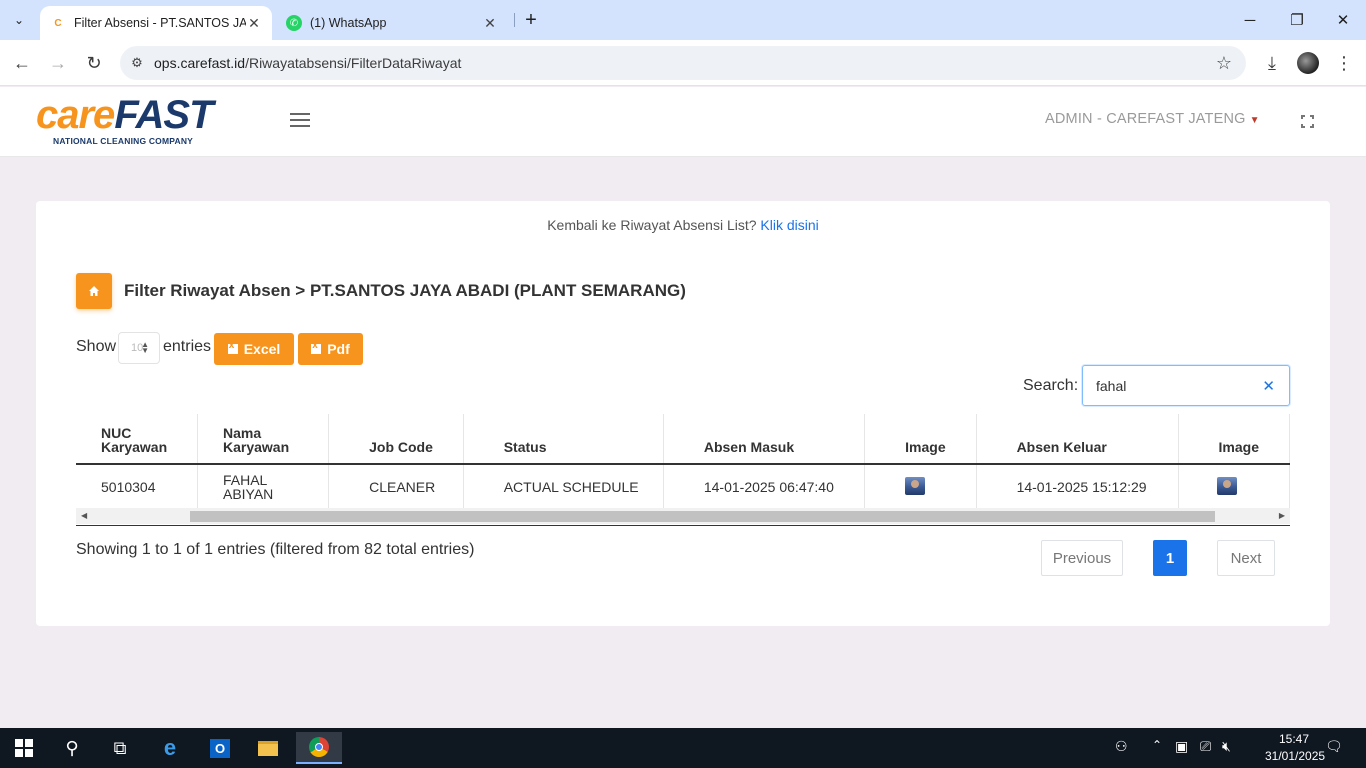 Image resolution: width=1366 pixels, height=768 pixels. Describe the element at coordinates (1226, 746) in the screenshot. I see `volume-muted-icon: 🔇︎` at that location.